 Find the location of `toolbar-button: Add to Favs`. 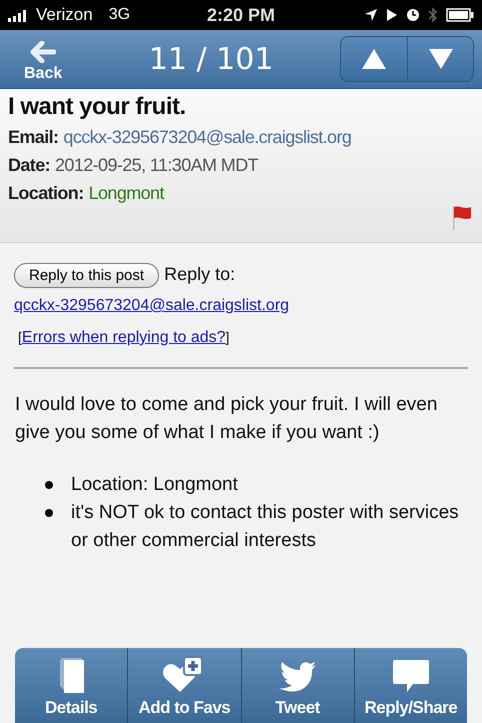

toolbar-button: Add to Favs is located at coordinates (183, 685).